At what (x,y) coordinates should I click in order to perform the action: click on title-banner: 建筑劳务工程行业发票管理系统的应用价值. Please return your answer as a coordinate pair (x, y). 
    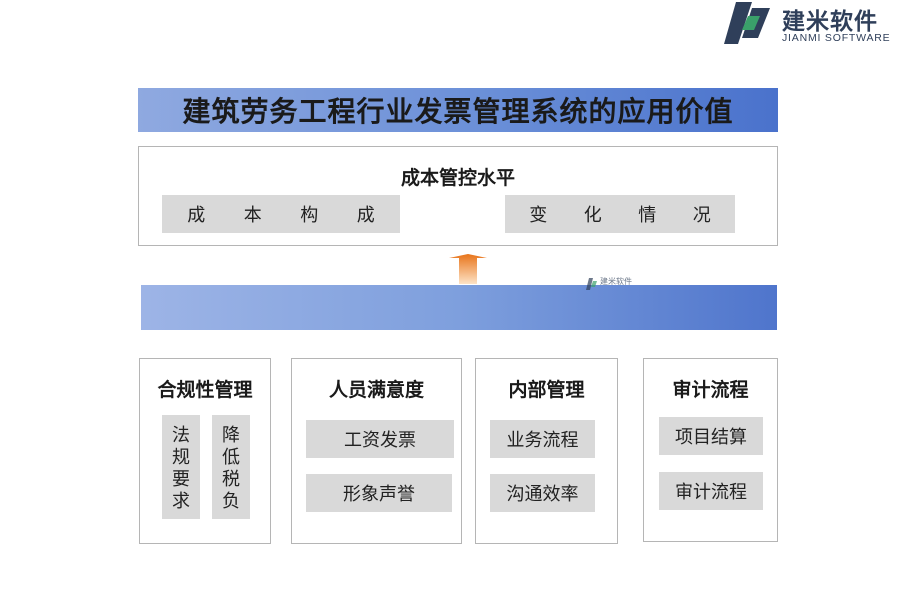
    Looking at the image, I should click on (458, 110).